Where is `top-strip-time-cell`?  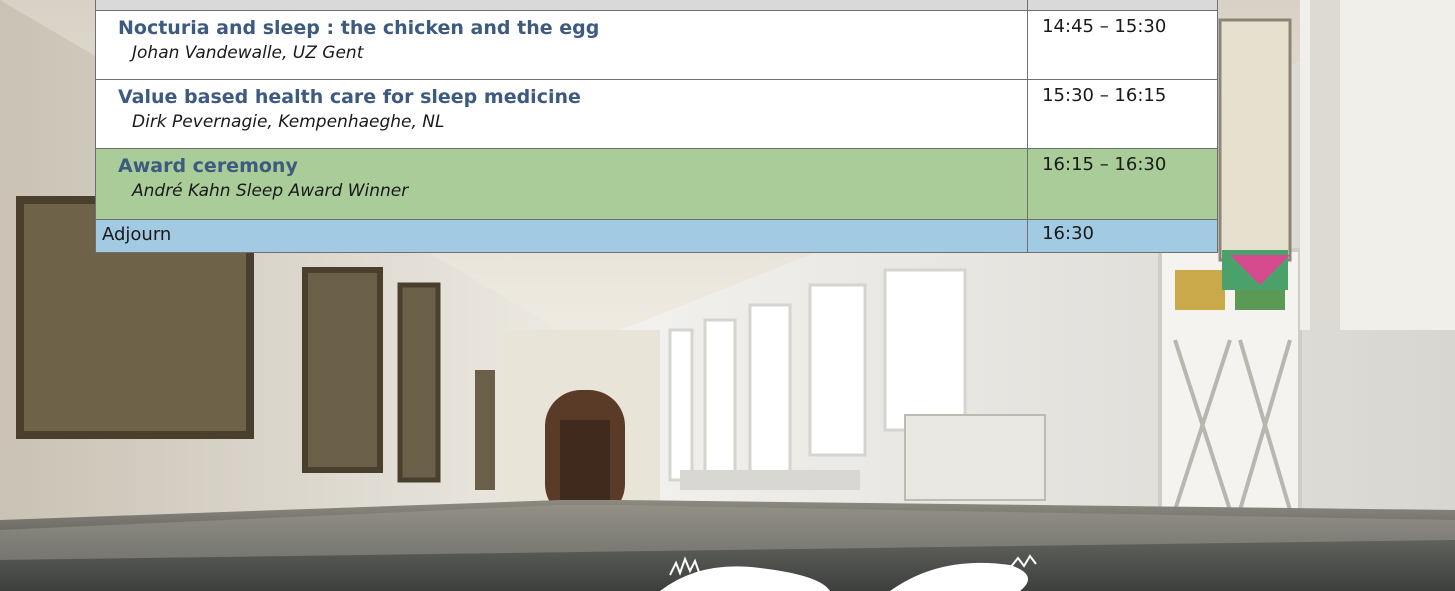
top-strip-time-cell is located at coordinates (1122, 5).